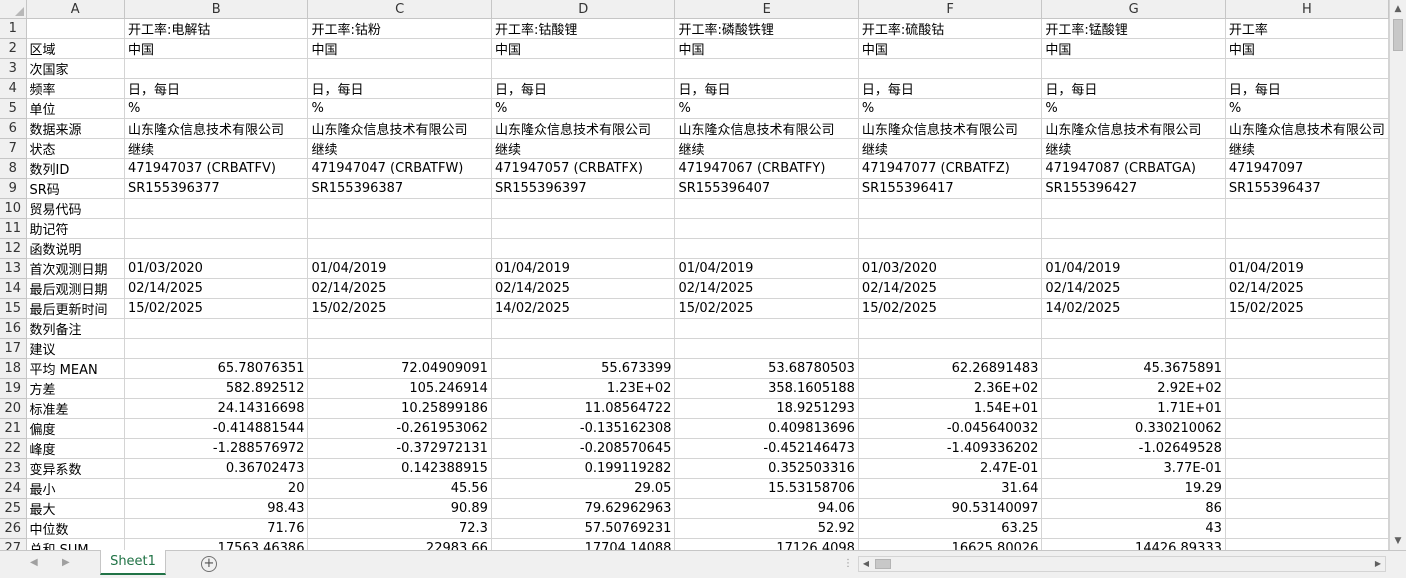 This screenshot has width=1406, height=578. Describe the element at coordinates (13, 528) in the screenshot. I see `row-header: 26` at that location.